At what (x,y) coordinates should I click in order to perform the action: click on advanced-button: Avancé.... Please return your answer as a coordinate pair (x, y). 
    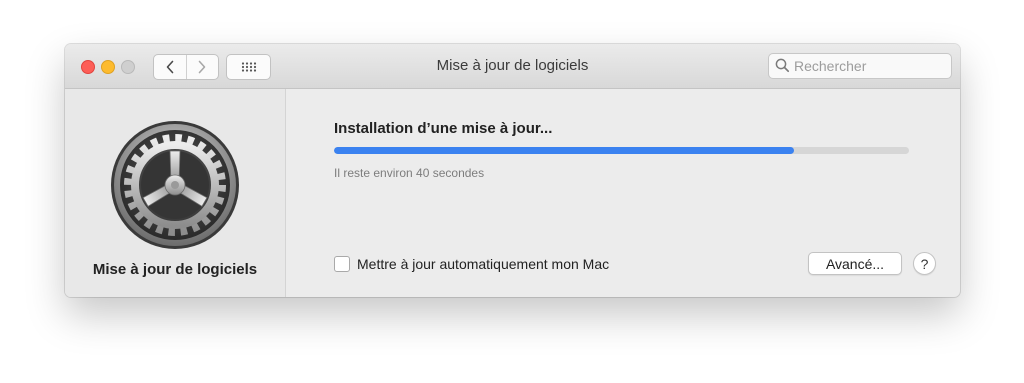
    Looking at the image, I should click on (855, 263).